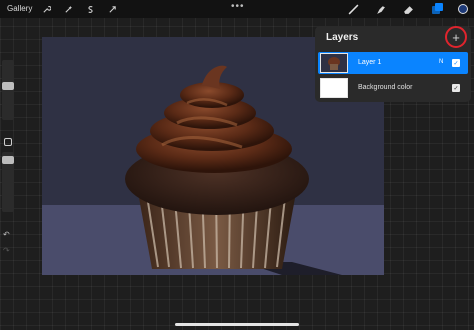 This screenshot has height=330, width=474. What do you see at coordinates (90, 9) in the screenshot?
I see `selection-icon` at bounding box center [90, 9].